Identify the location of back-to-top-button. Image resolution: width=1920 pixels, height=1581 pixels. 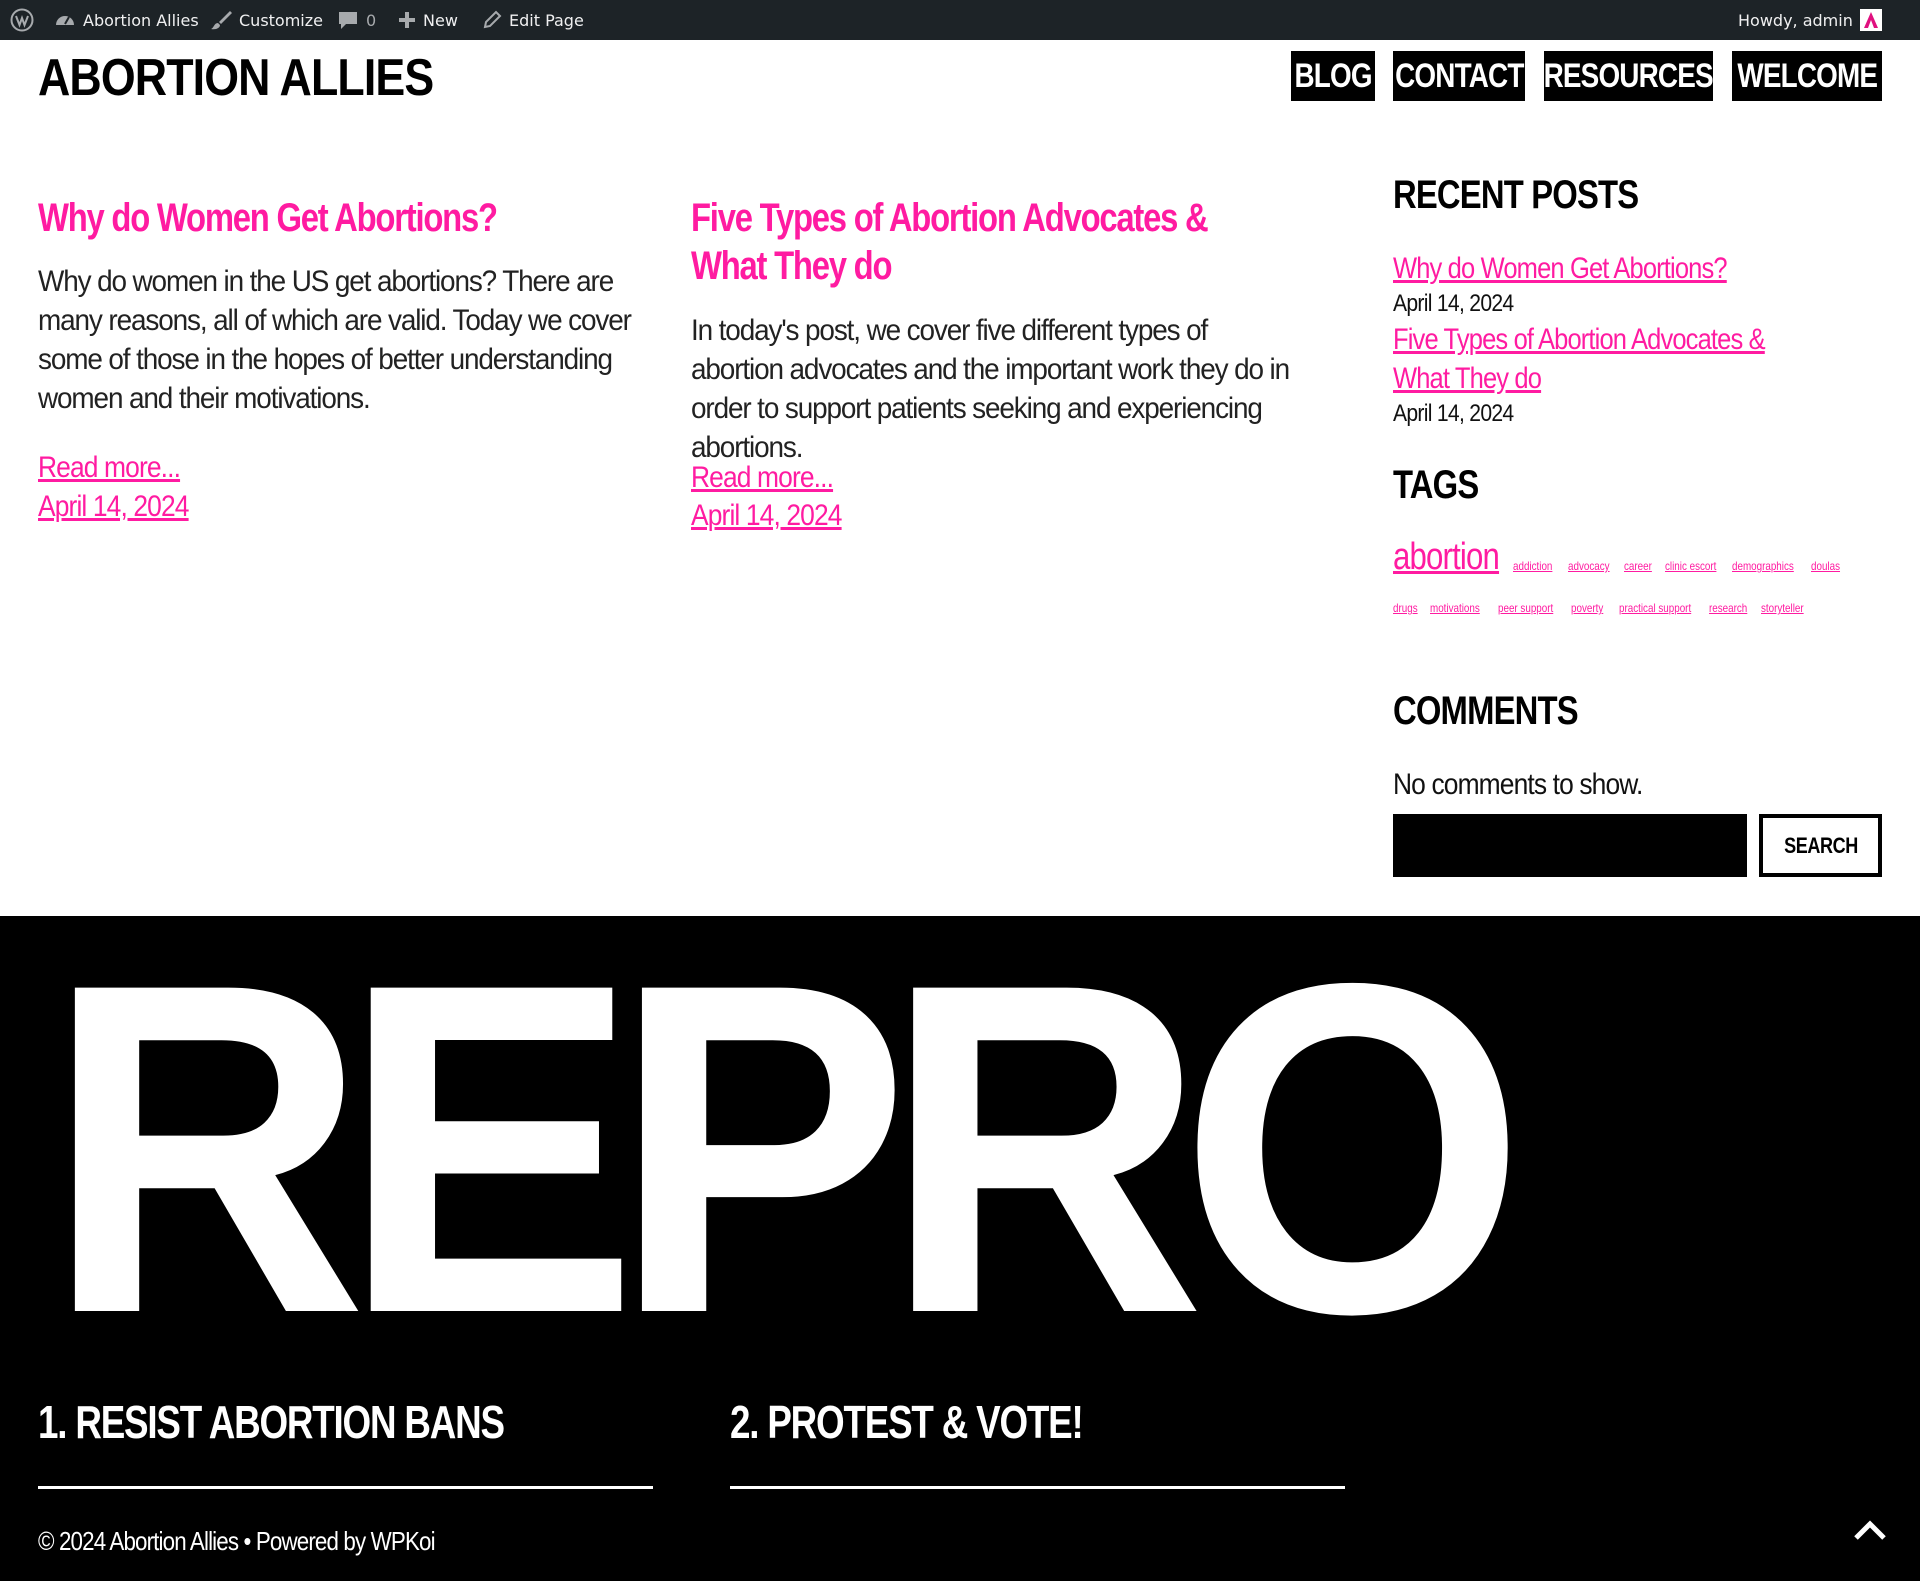
(1870, 1532).